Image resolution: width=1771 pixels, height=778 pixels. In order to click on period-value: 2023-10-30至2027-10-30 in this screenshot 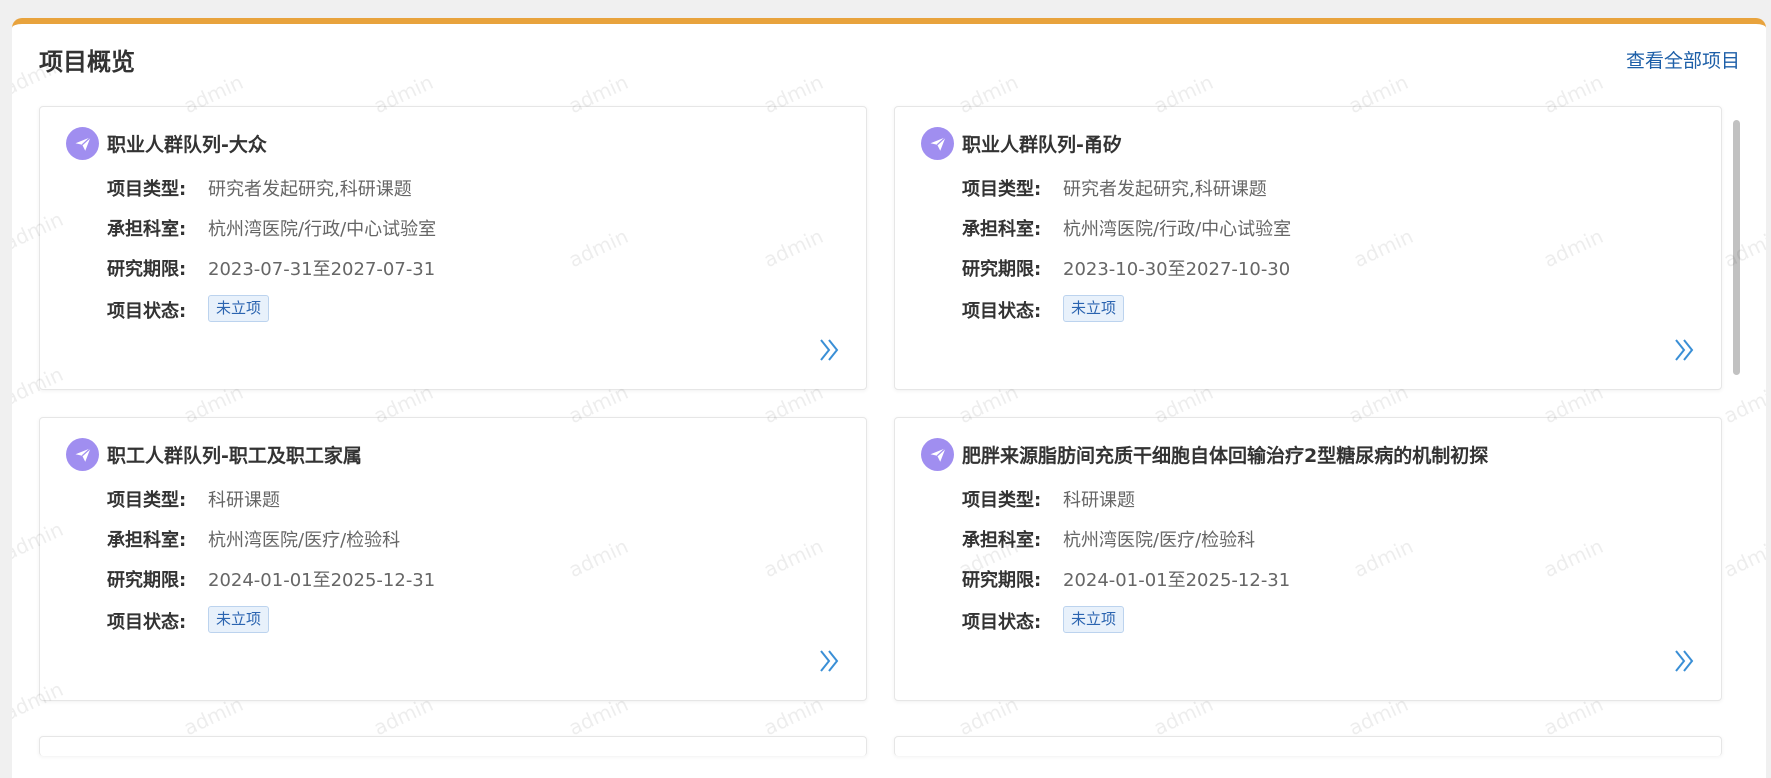, I will do `click(1177, 269)`.